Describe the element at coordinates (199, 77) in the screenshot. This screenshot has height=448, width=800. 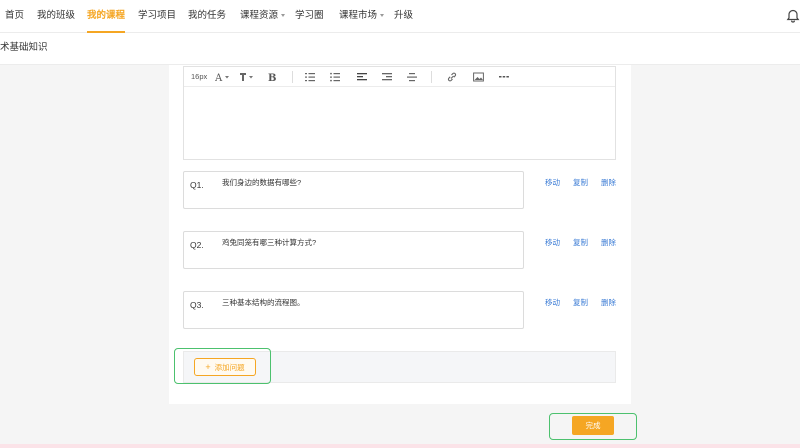
I see `font-size-select: 16px` at that location.